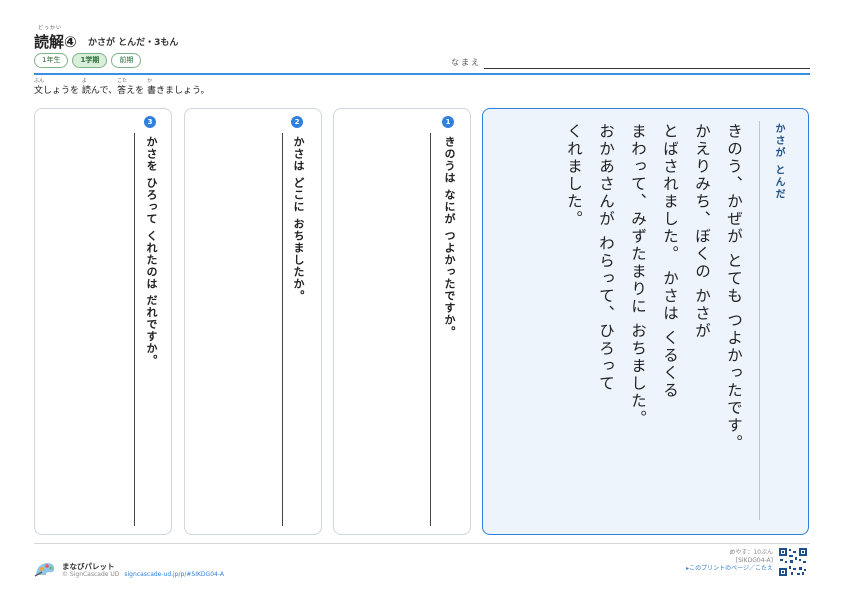 The width and height of the screenshot is (843, 596). Describe the element at coordinates (104, 91) in the screenshot. I see `instruction-text: んで、` at that location.